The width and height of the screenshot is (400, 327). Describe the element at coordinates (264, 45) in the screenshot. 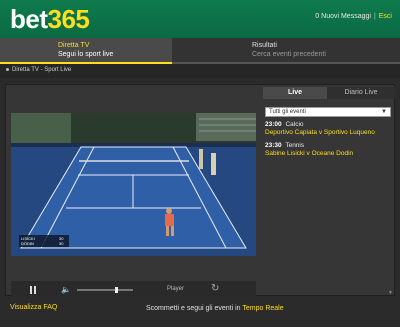

I see `tab-results-title: Risultati` at that location.